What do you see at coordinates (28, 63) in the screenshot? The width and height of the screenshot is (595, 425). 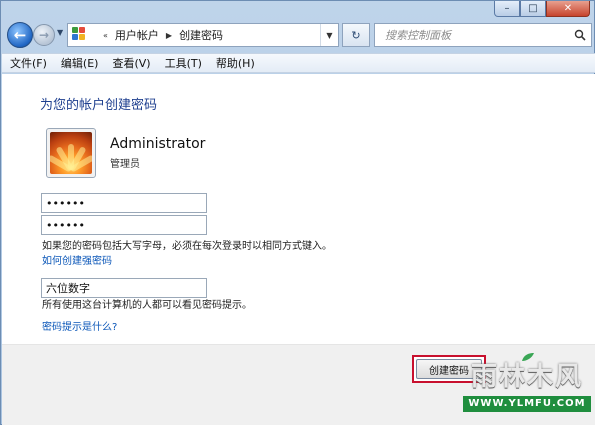 I see `menu-file: 文件(F)` at bounding box center [28, 63].